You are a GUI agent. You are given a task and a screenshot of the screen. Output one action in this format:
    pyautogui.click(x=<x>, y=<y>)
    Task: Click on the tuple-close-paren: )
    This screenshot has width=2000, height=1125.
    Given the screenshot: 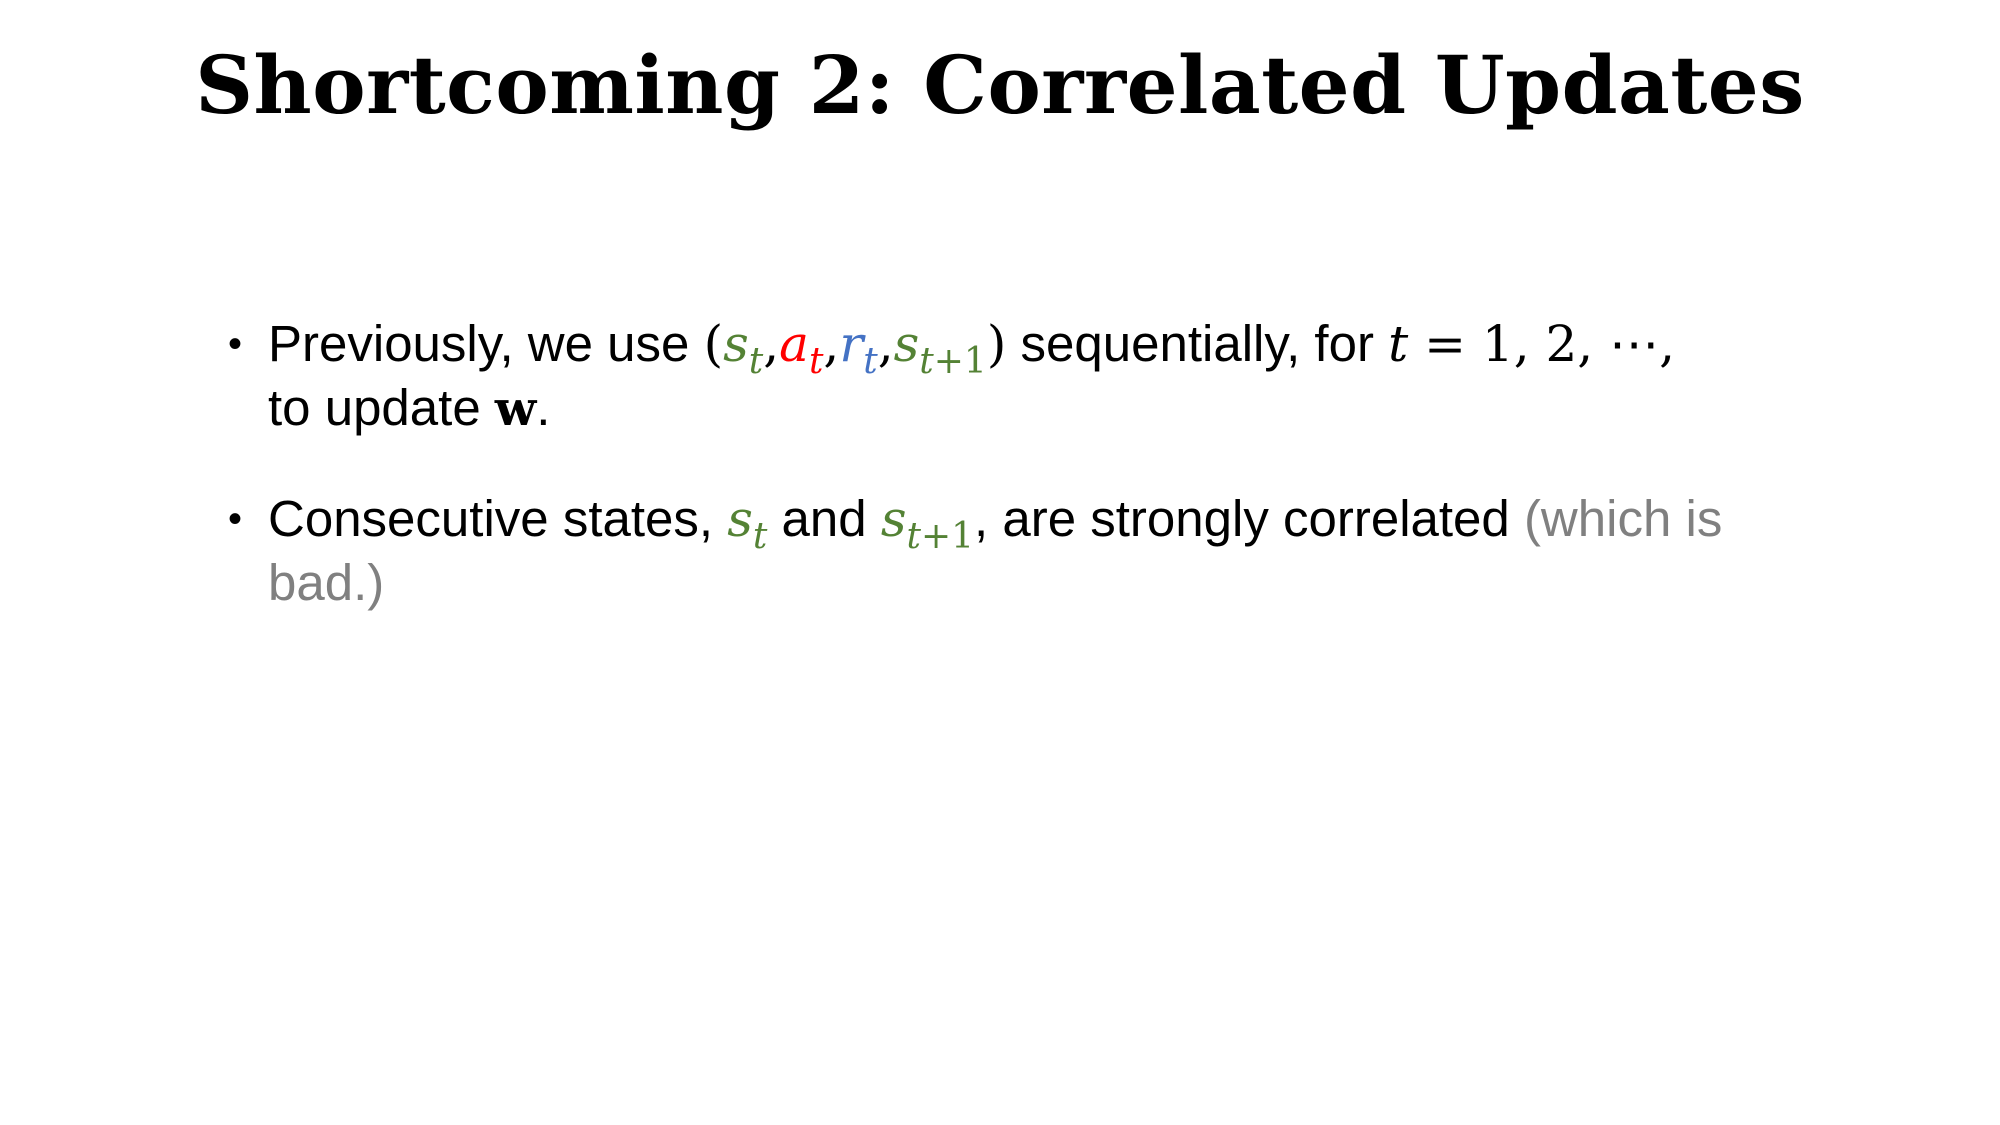 What is the action you would take?
    pyautogui.click(x=996, y=344)
    